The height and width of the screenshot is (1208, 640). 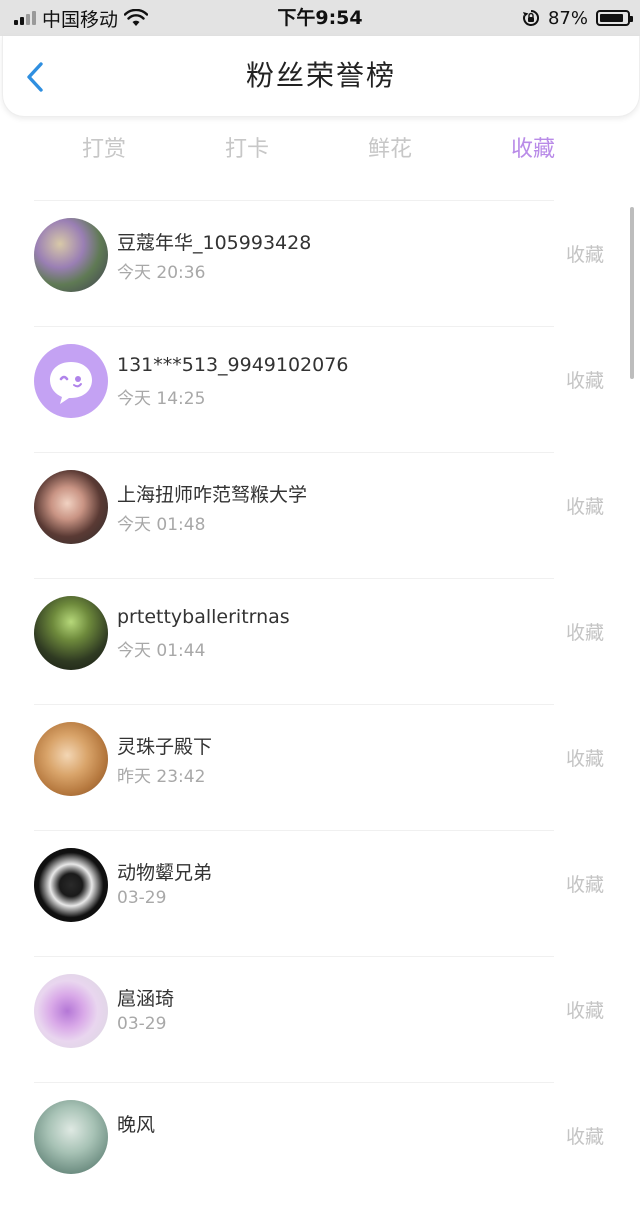 What do you see at coordinates (320, 150) in the screenshot?
I see `tab-bar: 打赏 打卡 鲜花 收藏` at bounding box center [320, 150].